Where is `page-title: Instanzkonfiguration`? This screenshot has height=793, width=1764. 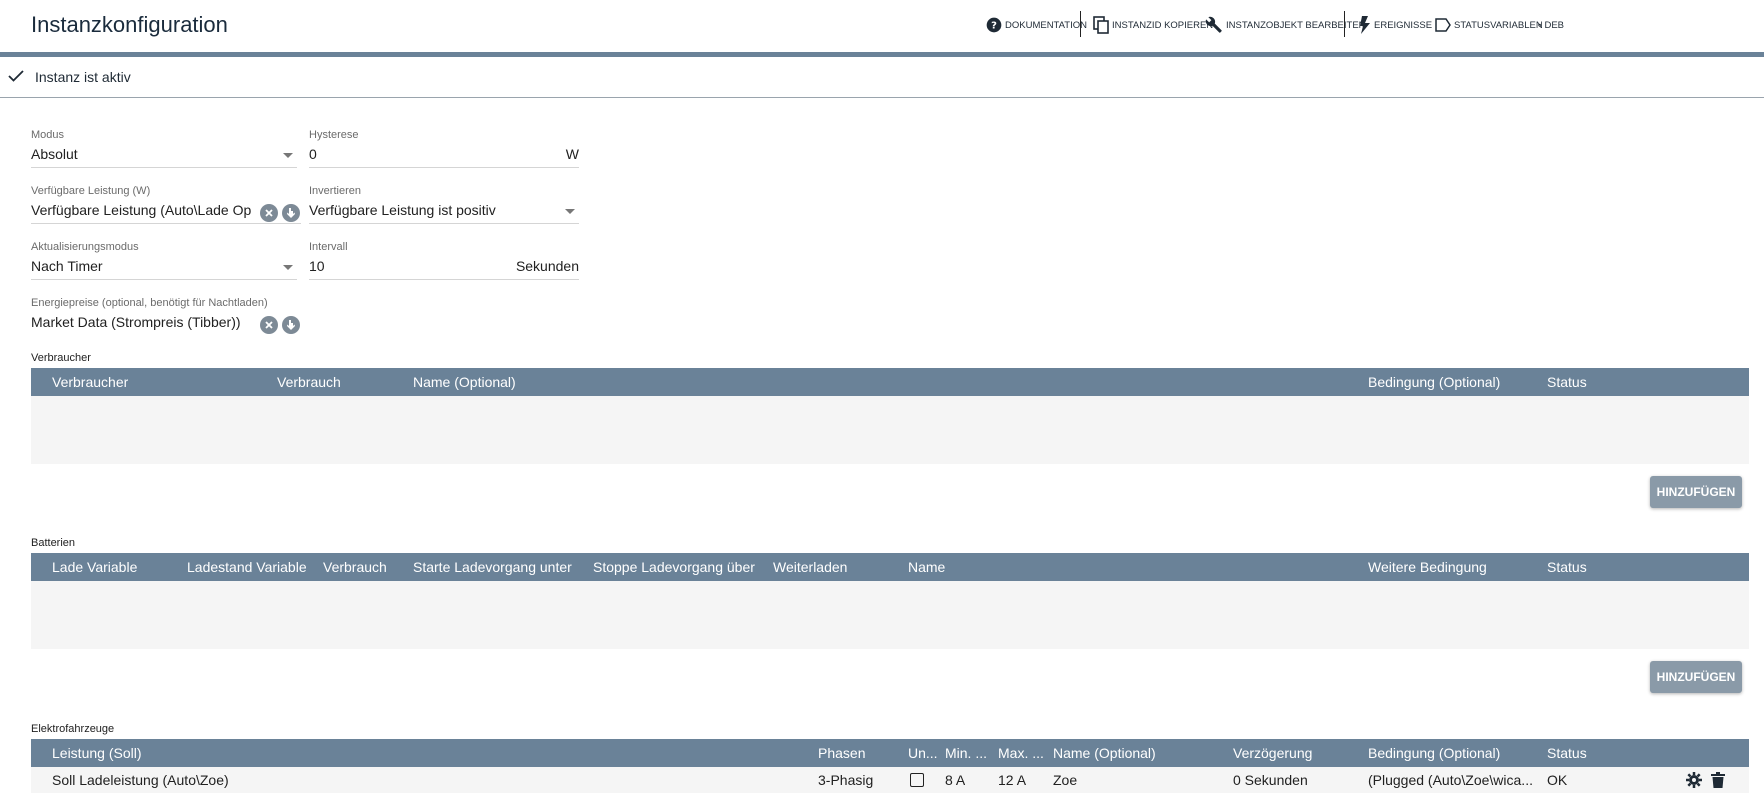
page-title: Instanzkonfiguration is located at coordinates (129, 24).